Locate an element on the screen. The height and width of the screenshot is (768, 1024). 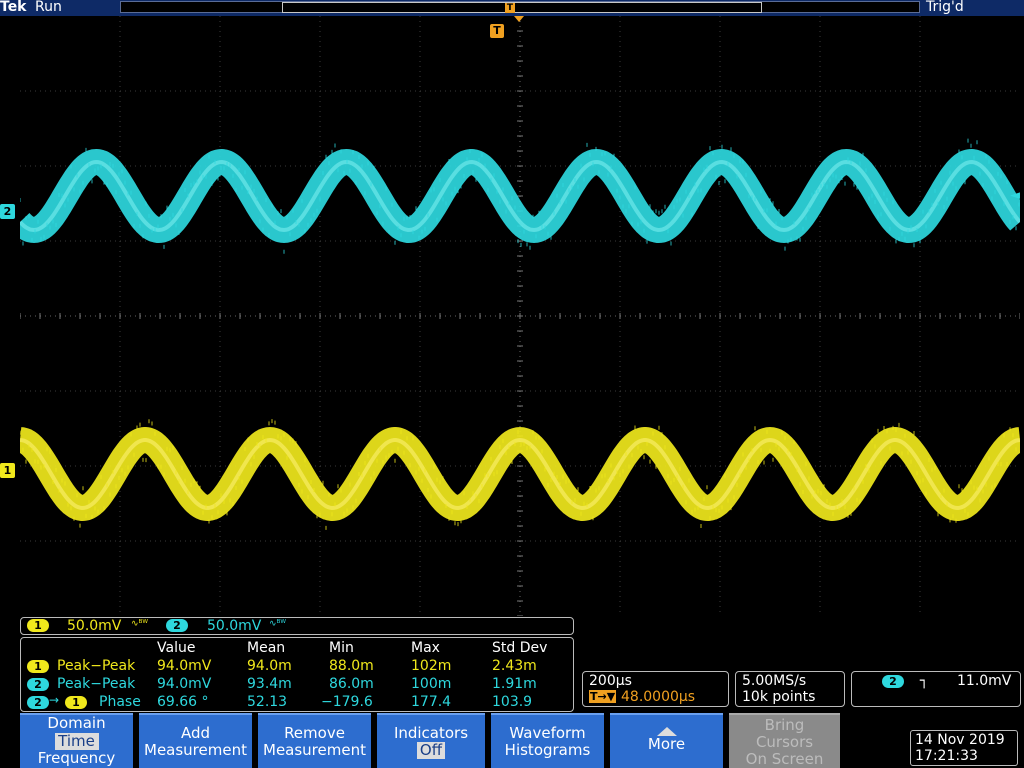
histo-label-line2: Histograms is located at coordinates (547, 750).